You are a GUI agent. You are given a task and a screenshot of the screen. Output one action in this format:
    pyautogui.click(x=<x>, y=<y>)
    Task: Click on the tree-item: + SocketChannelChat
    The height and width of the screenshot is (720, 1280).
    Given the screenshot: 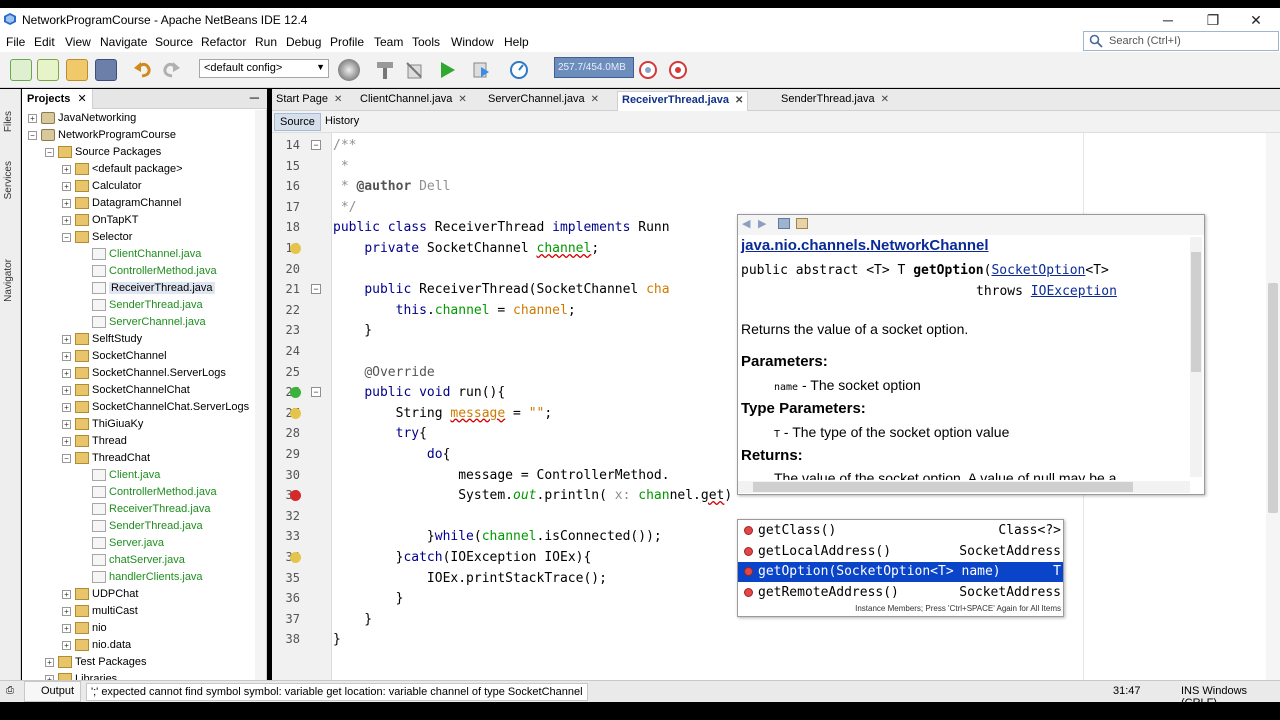 What is the action you would take?
    pyautogui.click(x=126, y=390)
    